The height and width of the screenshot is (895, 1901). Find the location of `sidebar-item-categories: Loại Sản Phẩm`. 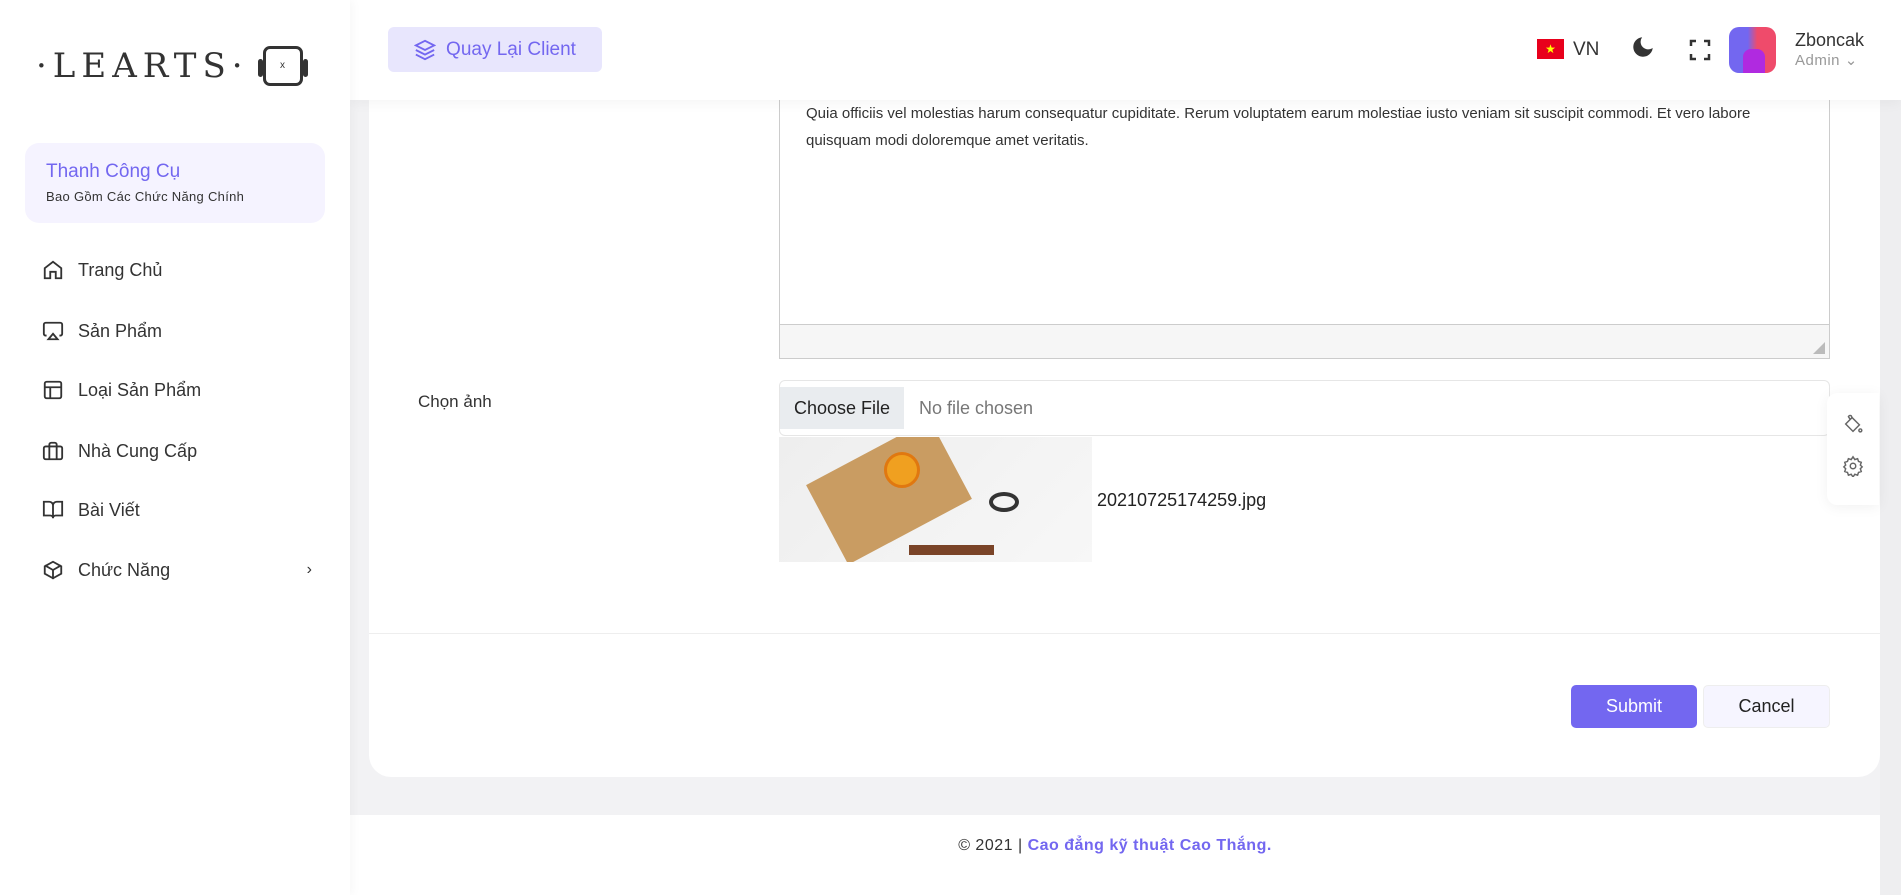

sidebar-item-categories: Loại Sản Phẩm is located at coordinates (177, 390).